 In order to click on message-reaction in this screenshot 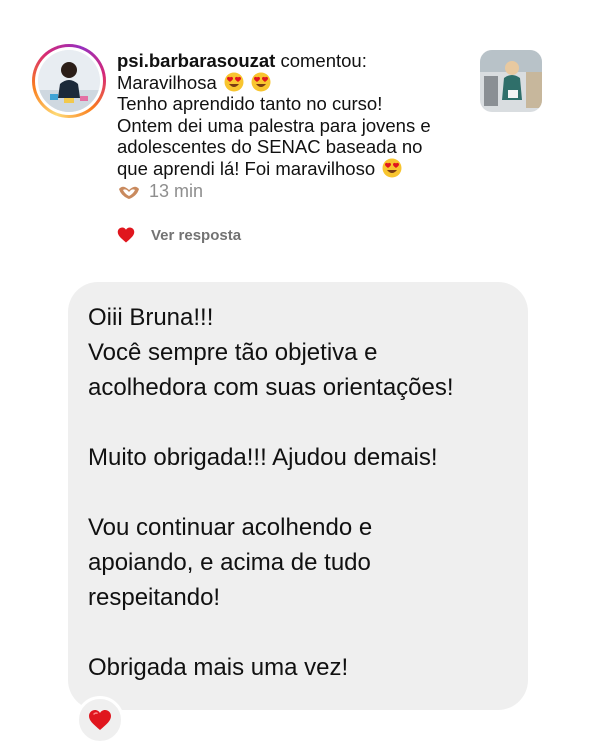, I will do `click(100, 720)`.